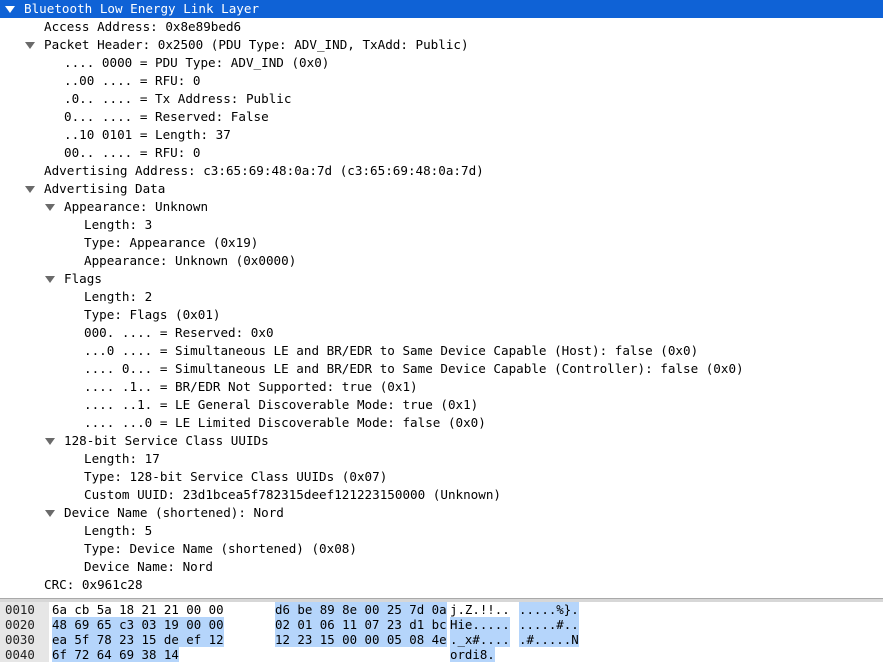 This screenshot has height=669, width=883. Describe the element at coordinates (236, 476) in the screenshot. I see `tree-row-label: Type: 128-bit Service Class UUIDs (0x07)` at that location.